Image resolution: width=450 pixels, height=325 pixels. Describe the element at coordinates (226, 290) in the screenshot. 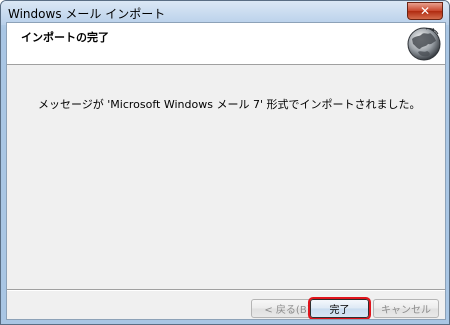

I see `footer-divider` at that location.